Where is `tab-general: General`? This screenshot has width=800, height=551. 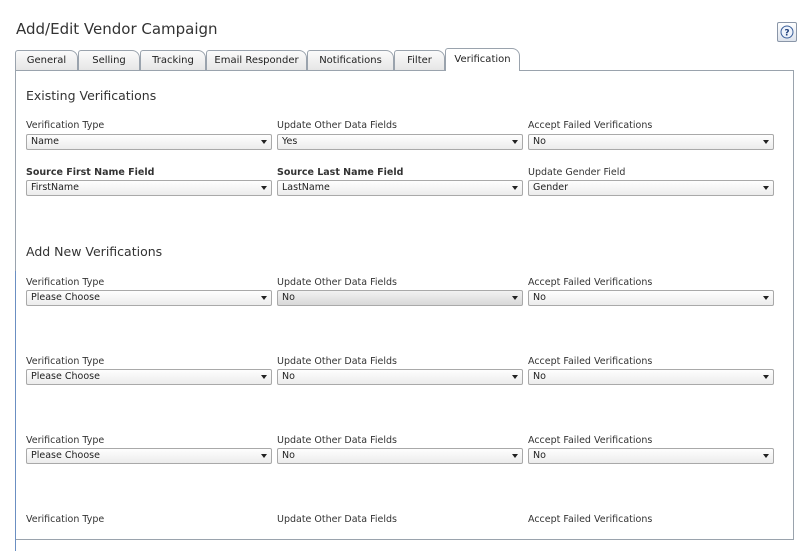 tab-general: General is located at coordinates (46, 60).